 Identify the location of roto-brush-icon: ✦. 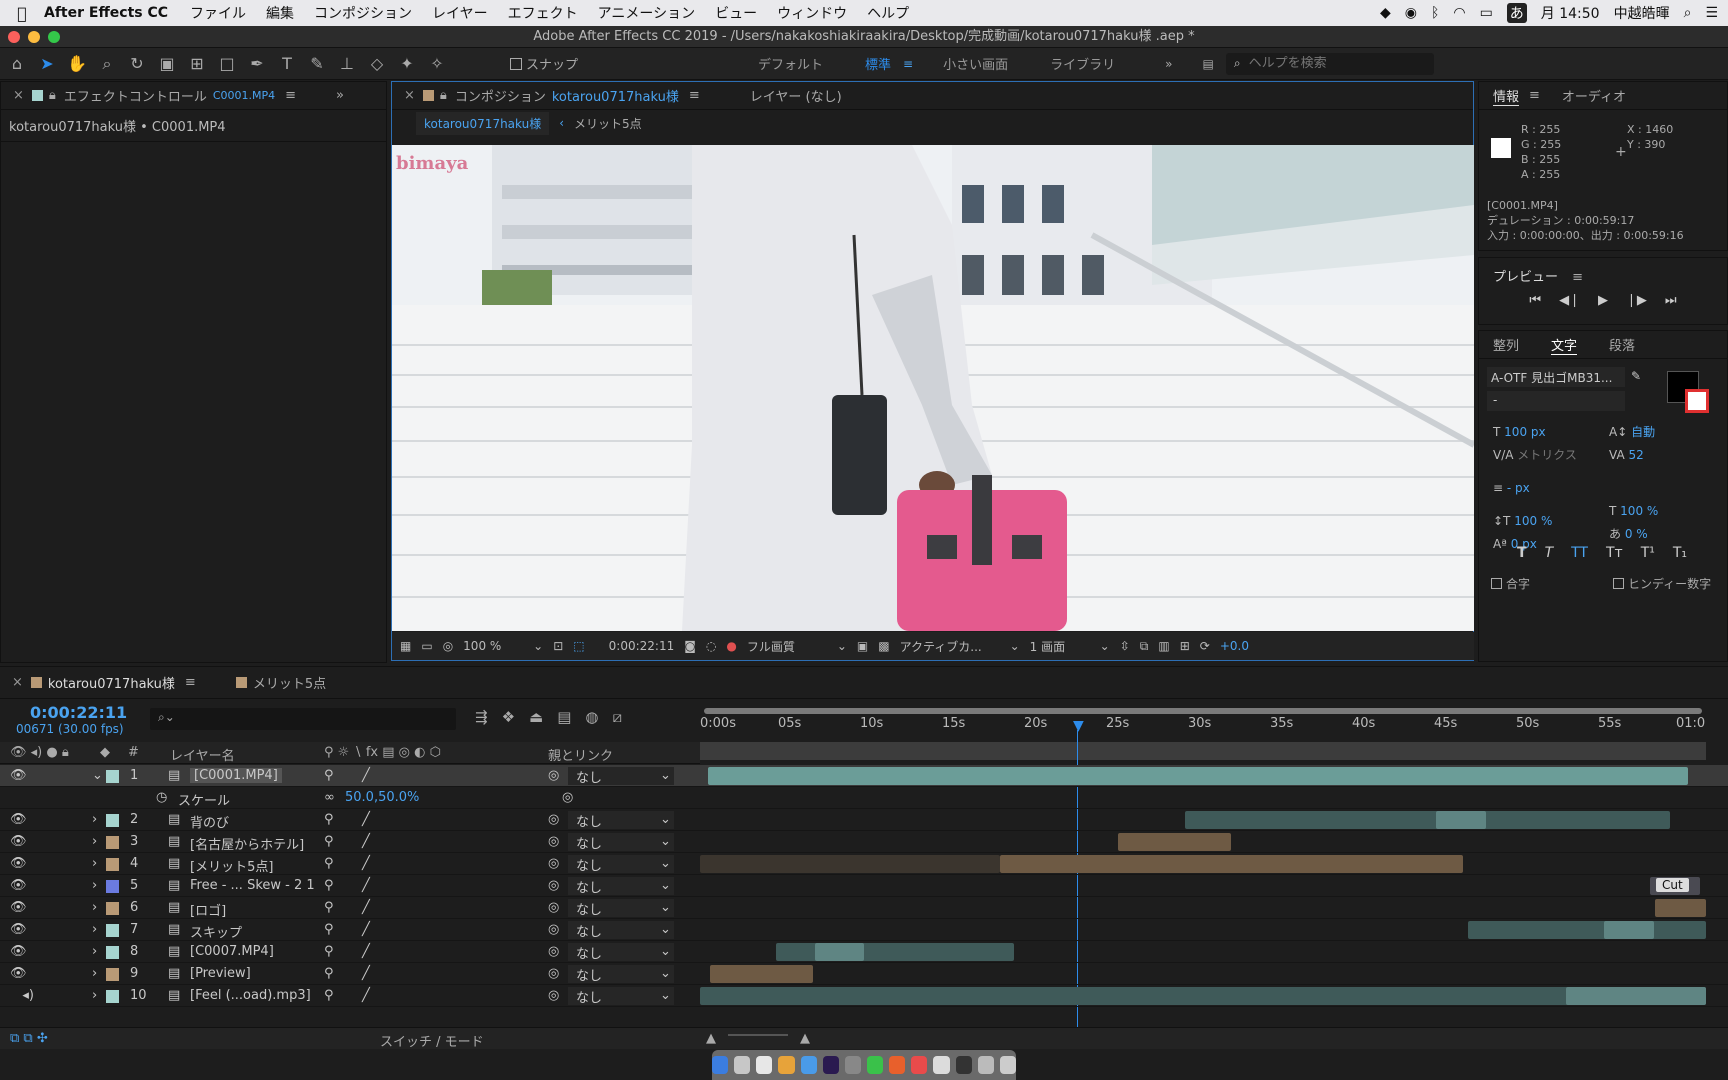
(407, 64).